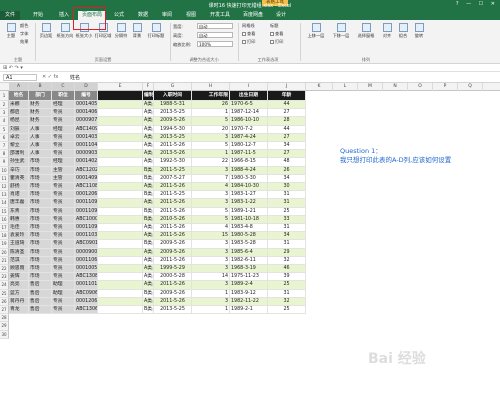  What do you see at coordinates (19, 219) in the screenshot?
I see `table-cell: 韩惠` at bounding box center [19, 219].